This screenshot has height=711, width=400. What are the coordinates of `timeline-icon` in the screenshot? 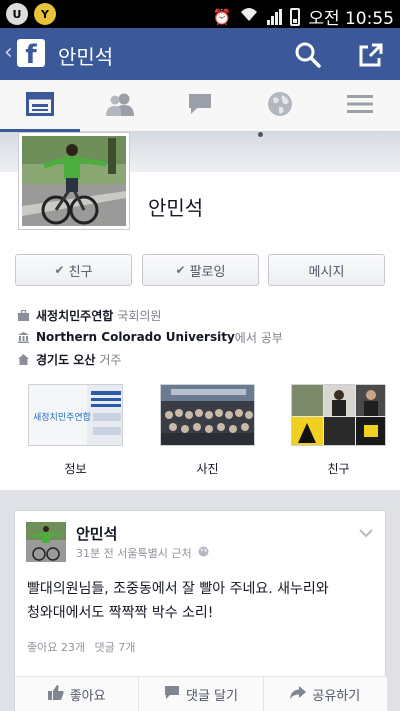 It's located at (40, 106).